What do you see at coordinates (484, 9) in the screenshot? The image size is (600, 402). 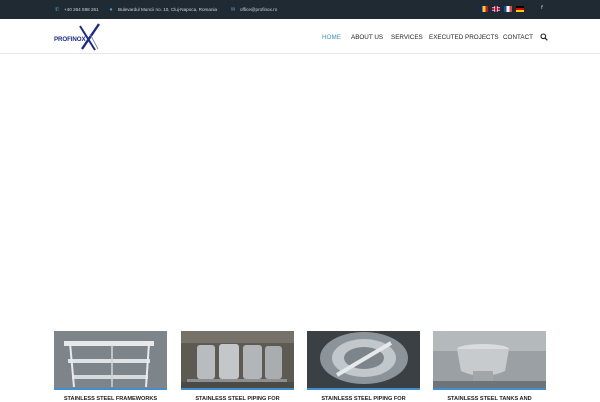 I see `flag-ro-icon` at bounding box center [484, 9].